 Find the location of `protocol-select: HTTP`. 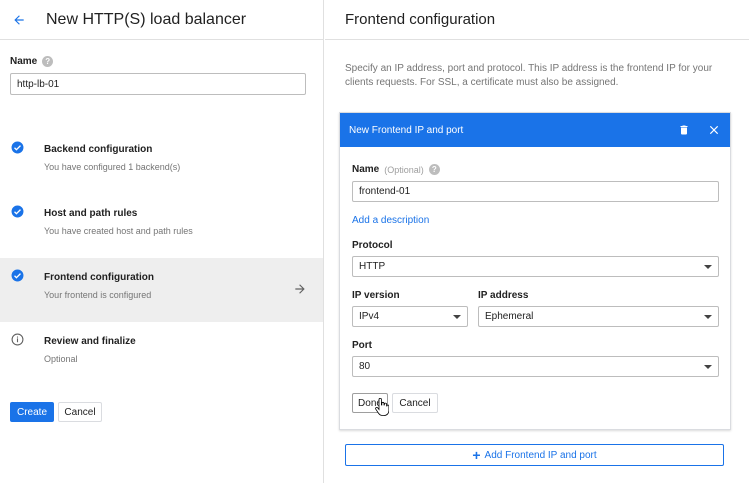

protocol-select: HTTP is located at coordinates (535, 266).